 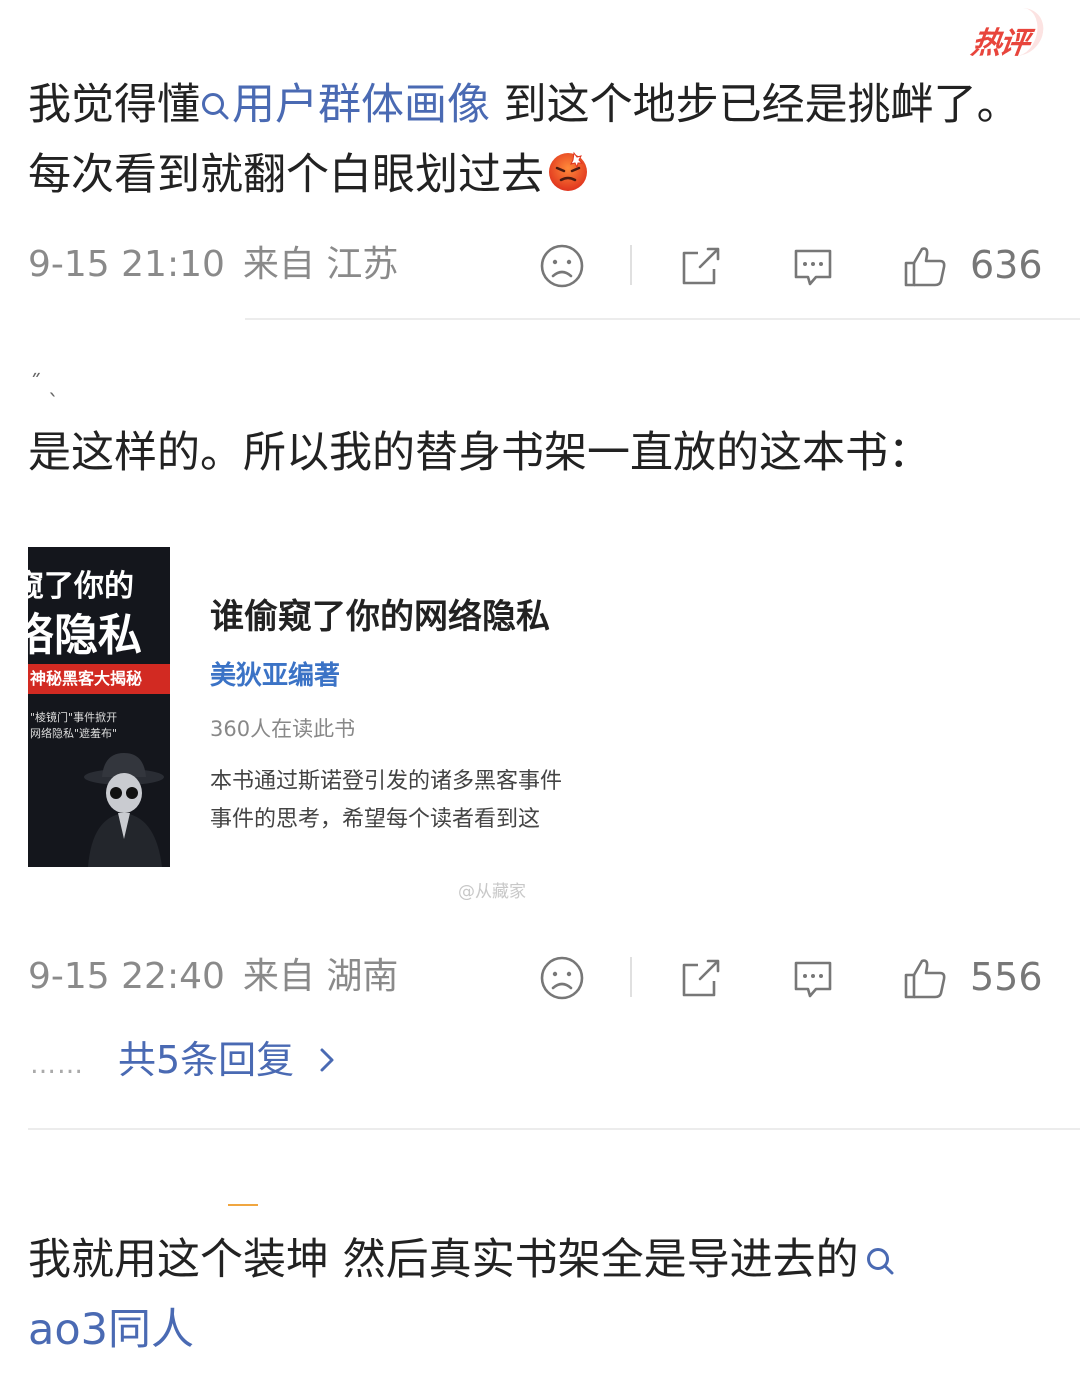 I want to click on topic-link-user-profile: 用户群体画像, so click(x=345, y=105).